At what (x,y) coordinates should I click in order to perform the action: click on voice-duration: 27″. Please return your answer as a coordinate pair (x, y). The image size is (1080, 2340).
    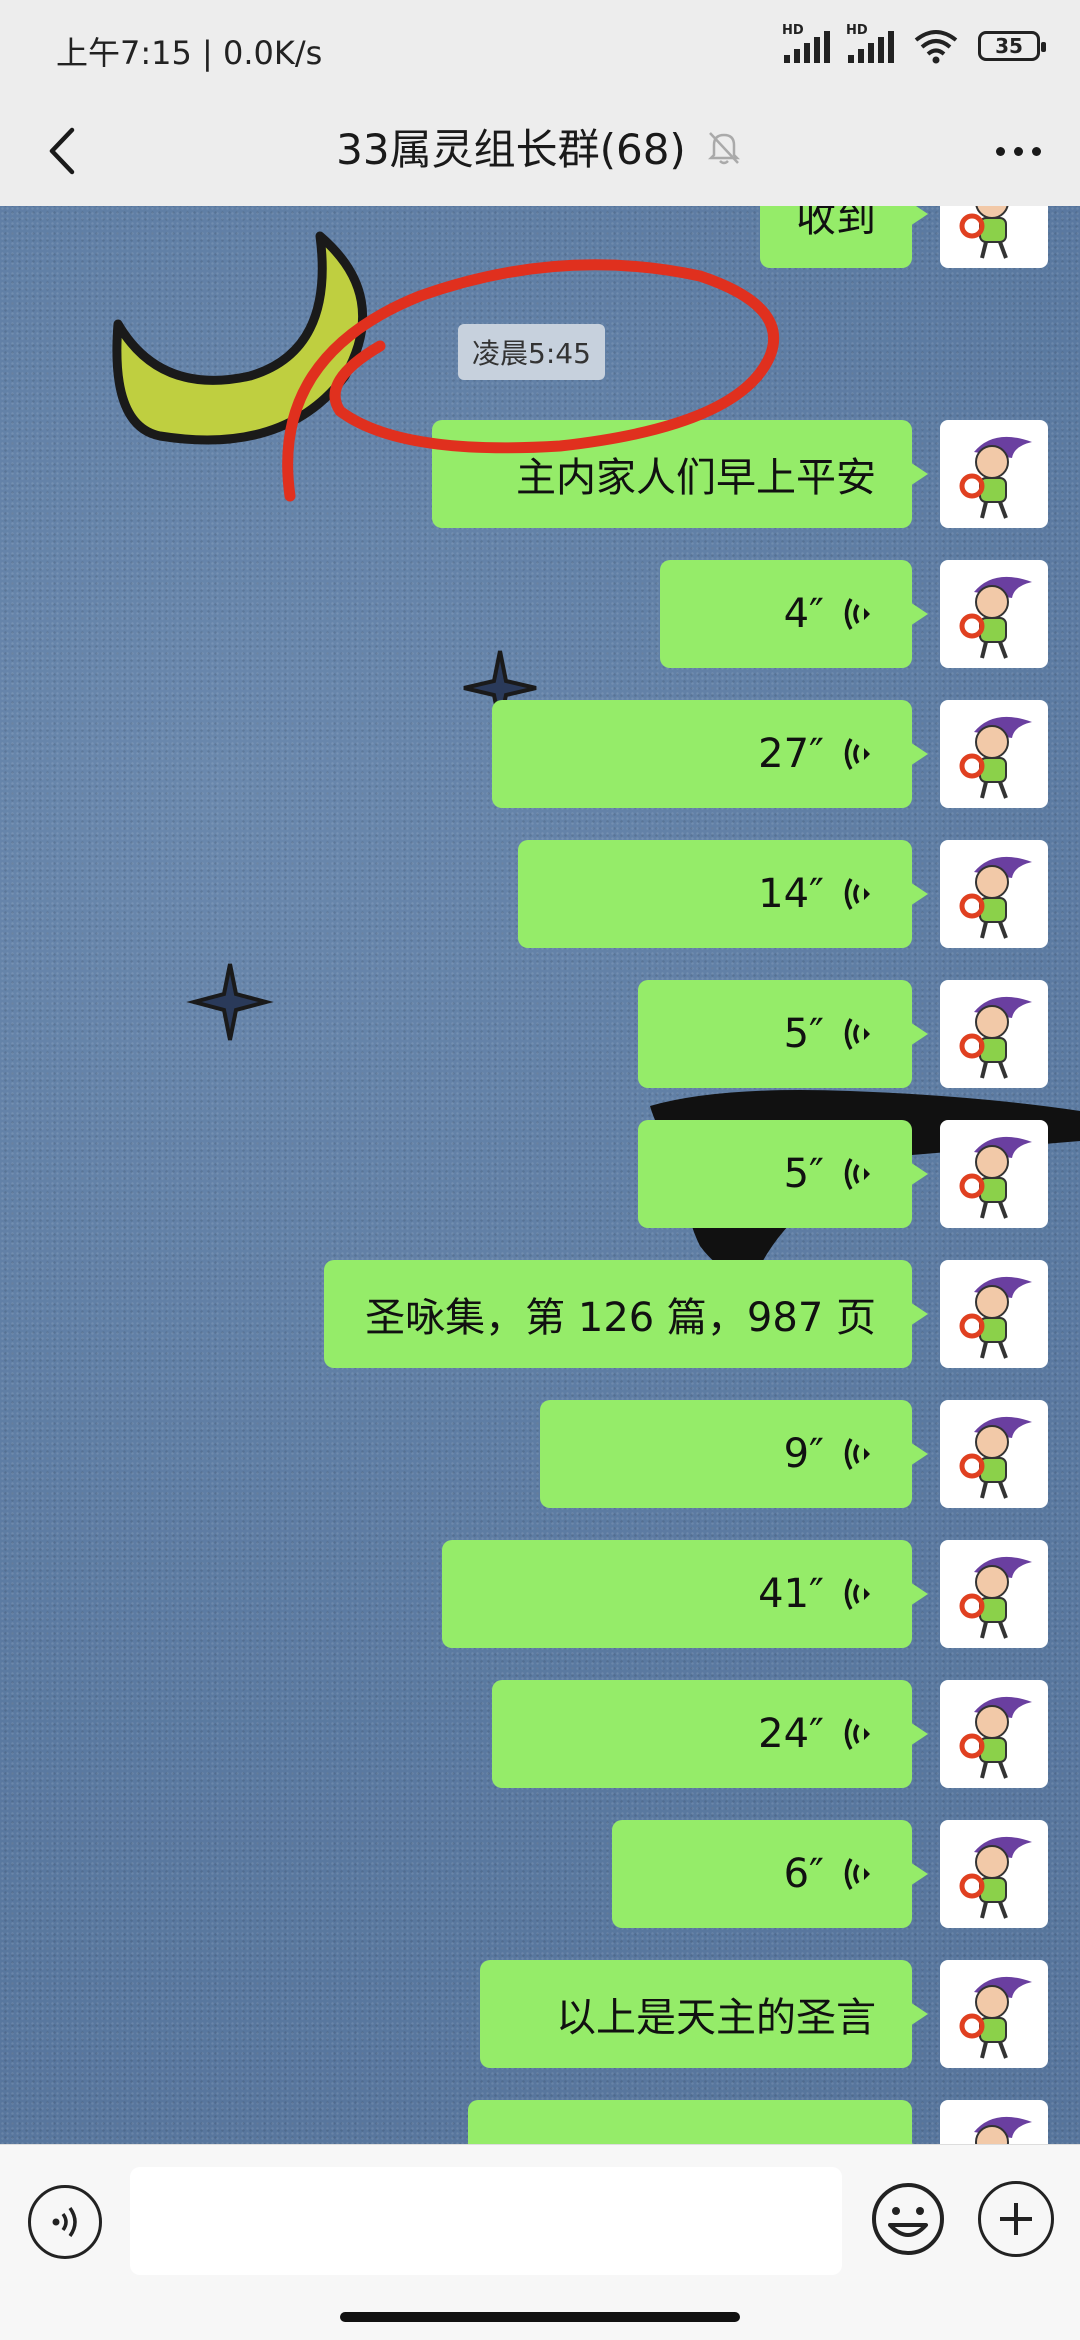
    Looking at the image, I should click on (791, 754).